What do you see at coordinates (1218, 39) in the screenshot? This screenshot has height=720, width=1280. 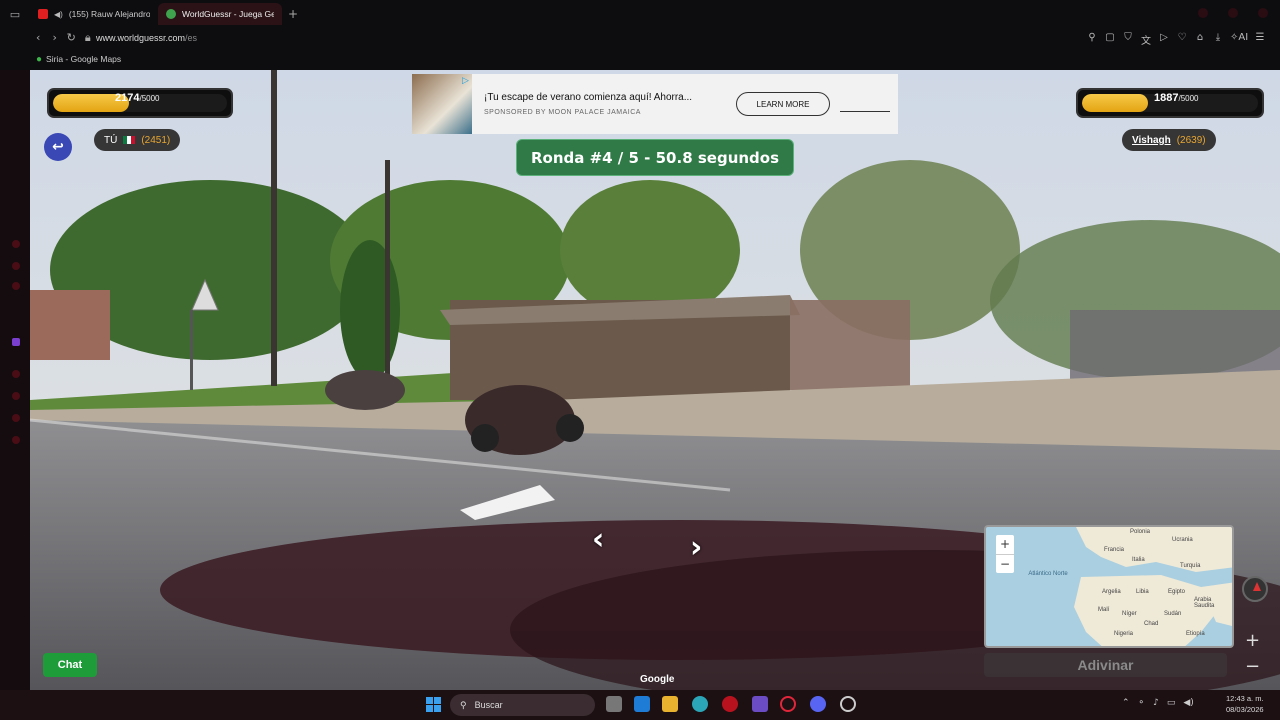 I see `download-icon: ⤓` at bounding box center [1218, 39].